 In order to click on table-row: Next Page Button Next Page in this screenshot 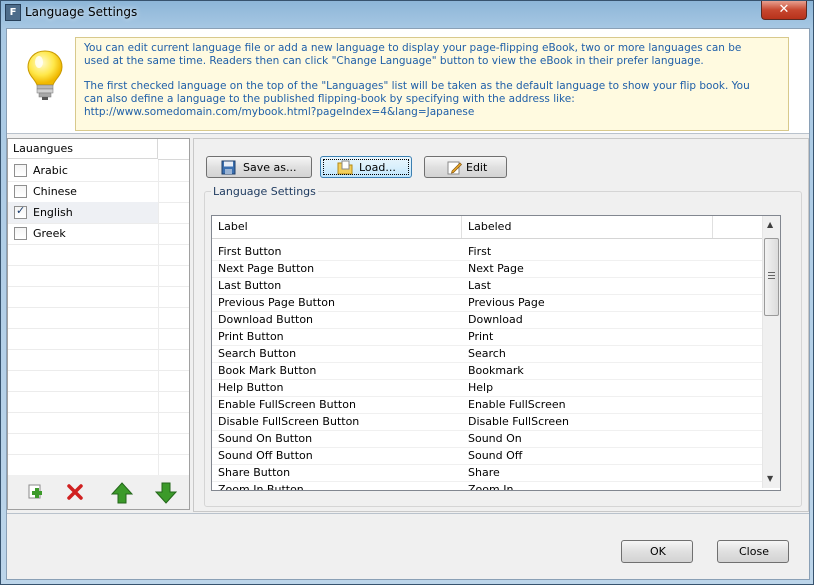, I will do `click(487, 269)`.